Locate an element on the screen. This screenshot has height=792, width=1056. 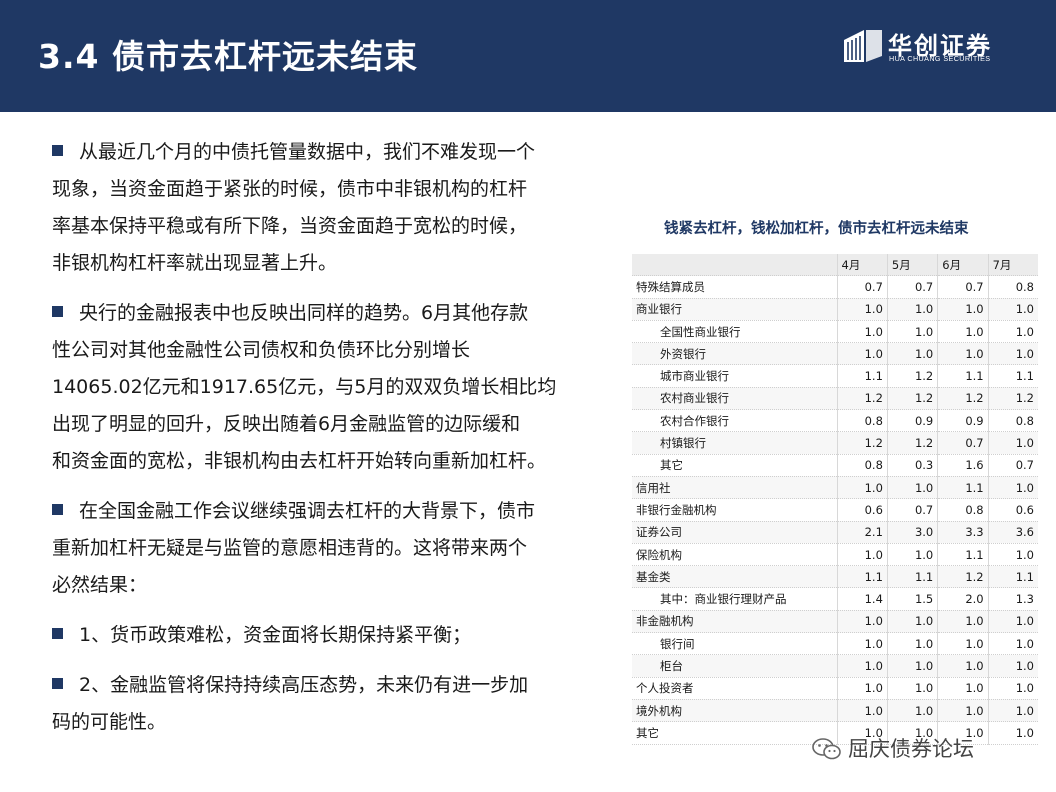
table-row: 信用社 1.0 1.0 1.1 1.0 is located at coordinates (835, 488).